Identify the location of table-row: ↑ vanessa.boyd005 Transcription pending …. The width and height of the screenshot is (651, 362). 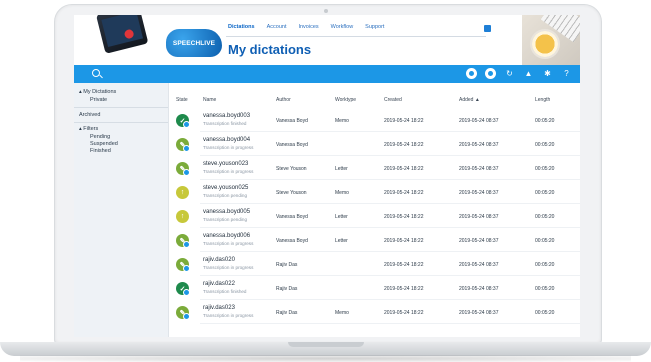
(374, 216).